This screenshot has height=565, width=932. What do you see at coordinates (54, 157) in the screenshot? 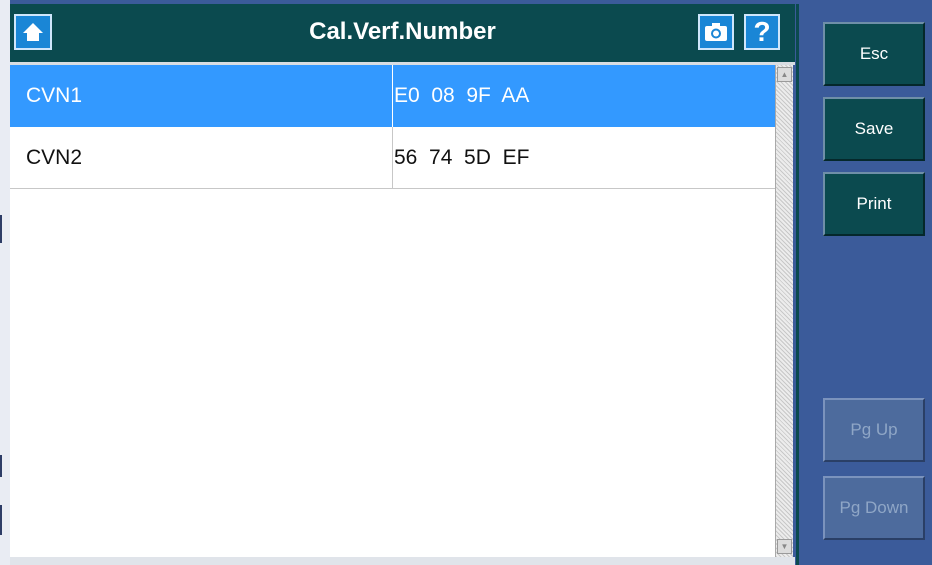
I see `cvn-name: CVN2` at bounding box center [54, 157].